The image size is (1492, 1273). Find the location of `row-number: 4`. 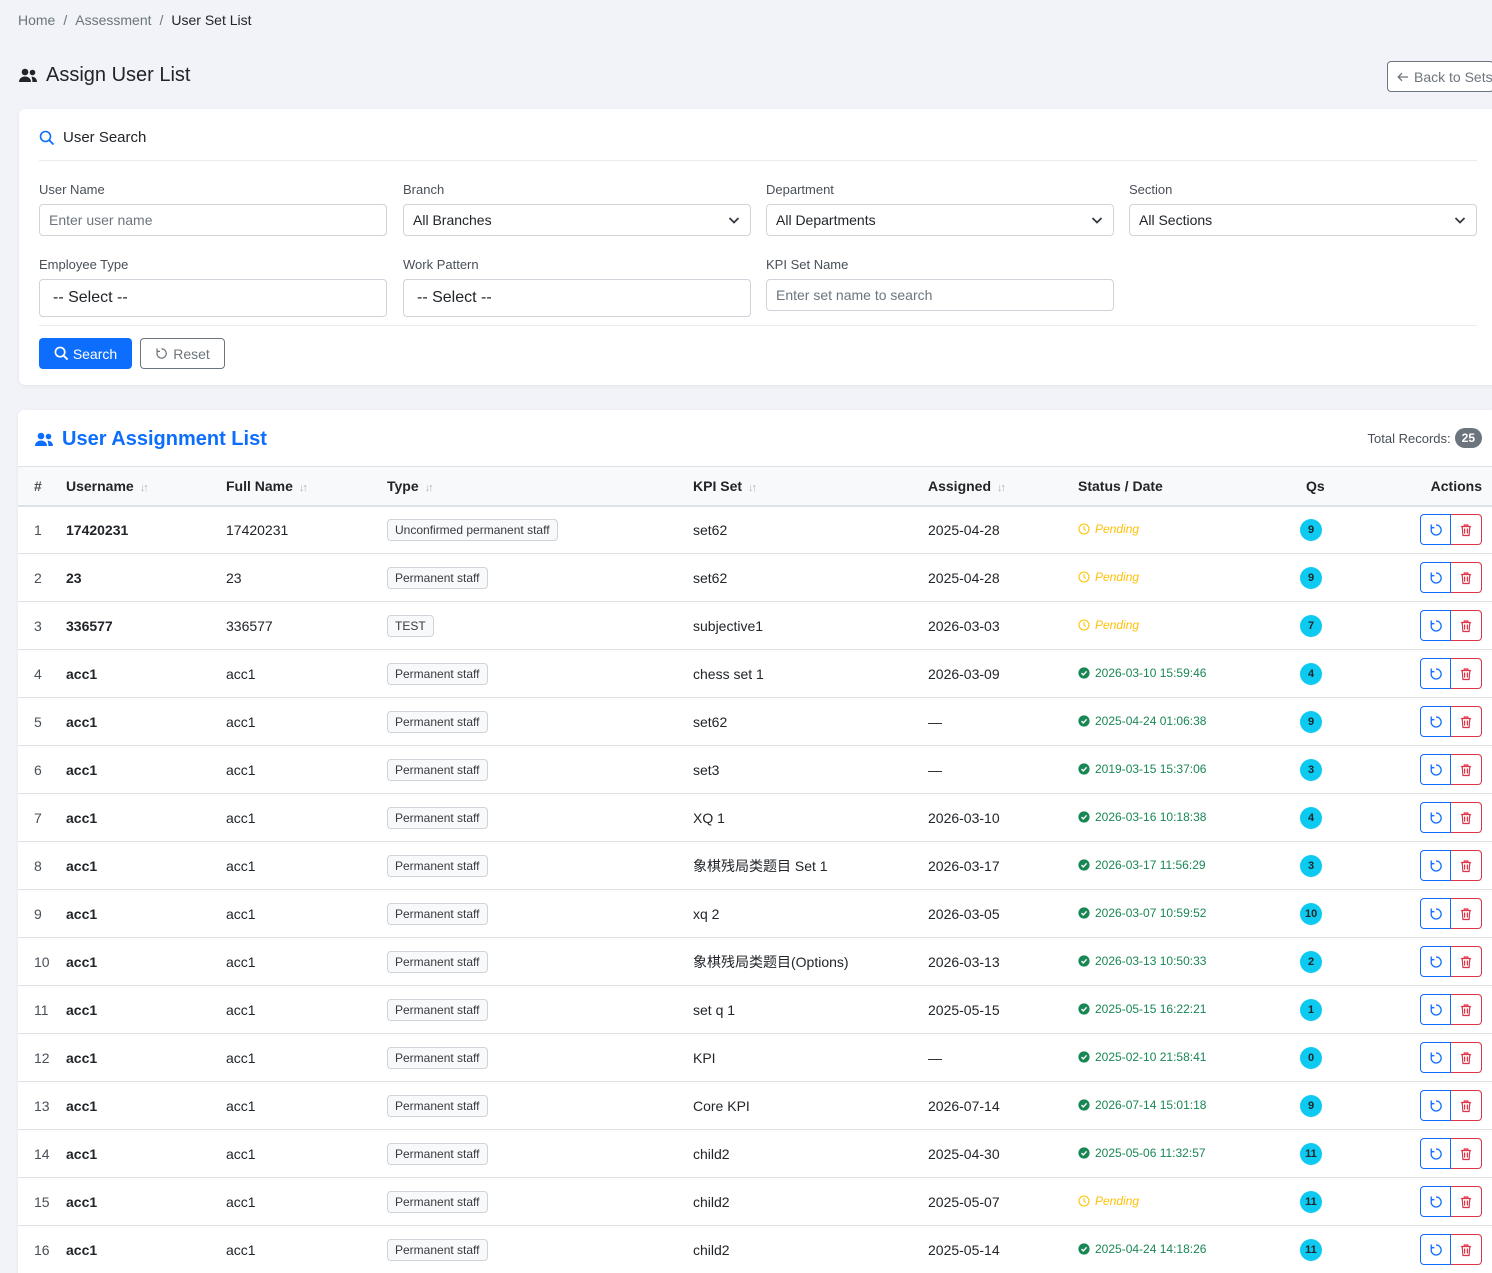

row-number: 4 is located at coordinates (38, 673).